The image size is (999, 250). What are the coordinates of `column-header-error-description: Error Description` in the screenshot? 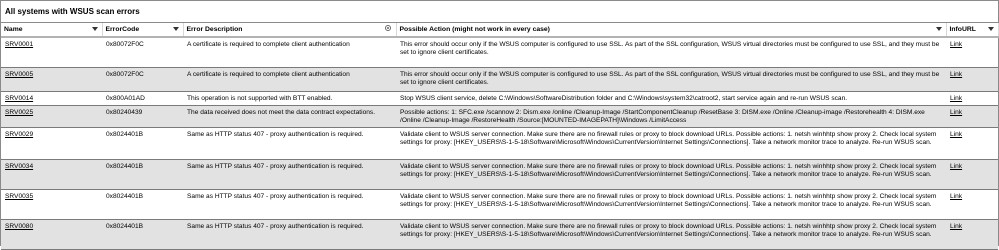 It's located at (290, 30).